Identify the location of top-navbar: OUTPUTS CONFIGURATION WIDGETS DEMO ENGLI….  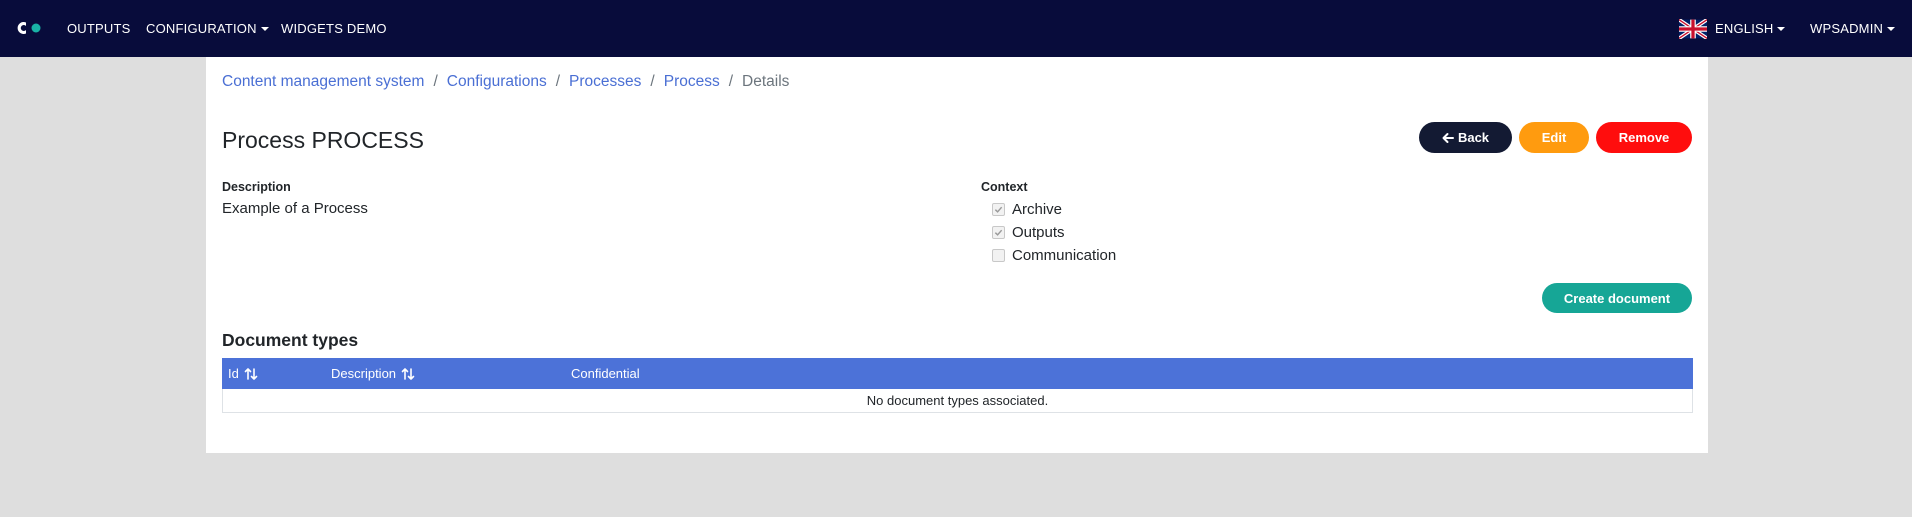
(956, 28).